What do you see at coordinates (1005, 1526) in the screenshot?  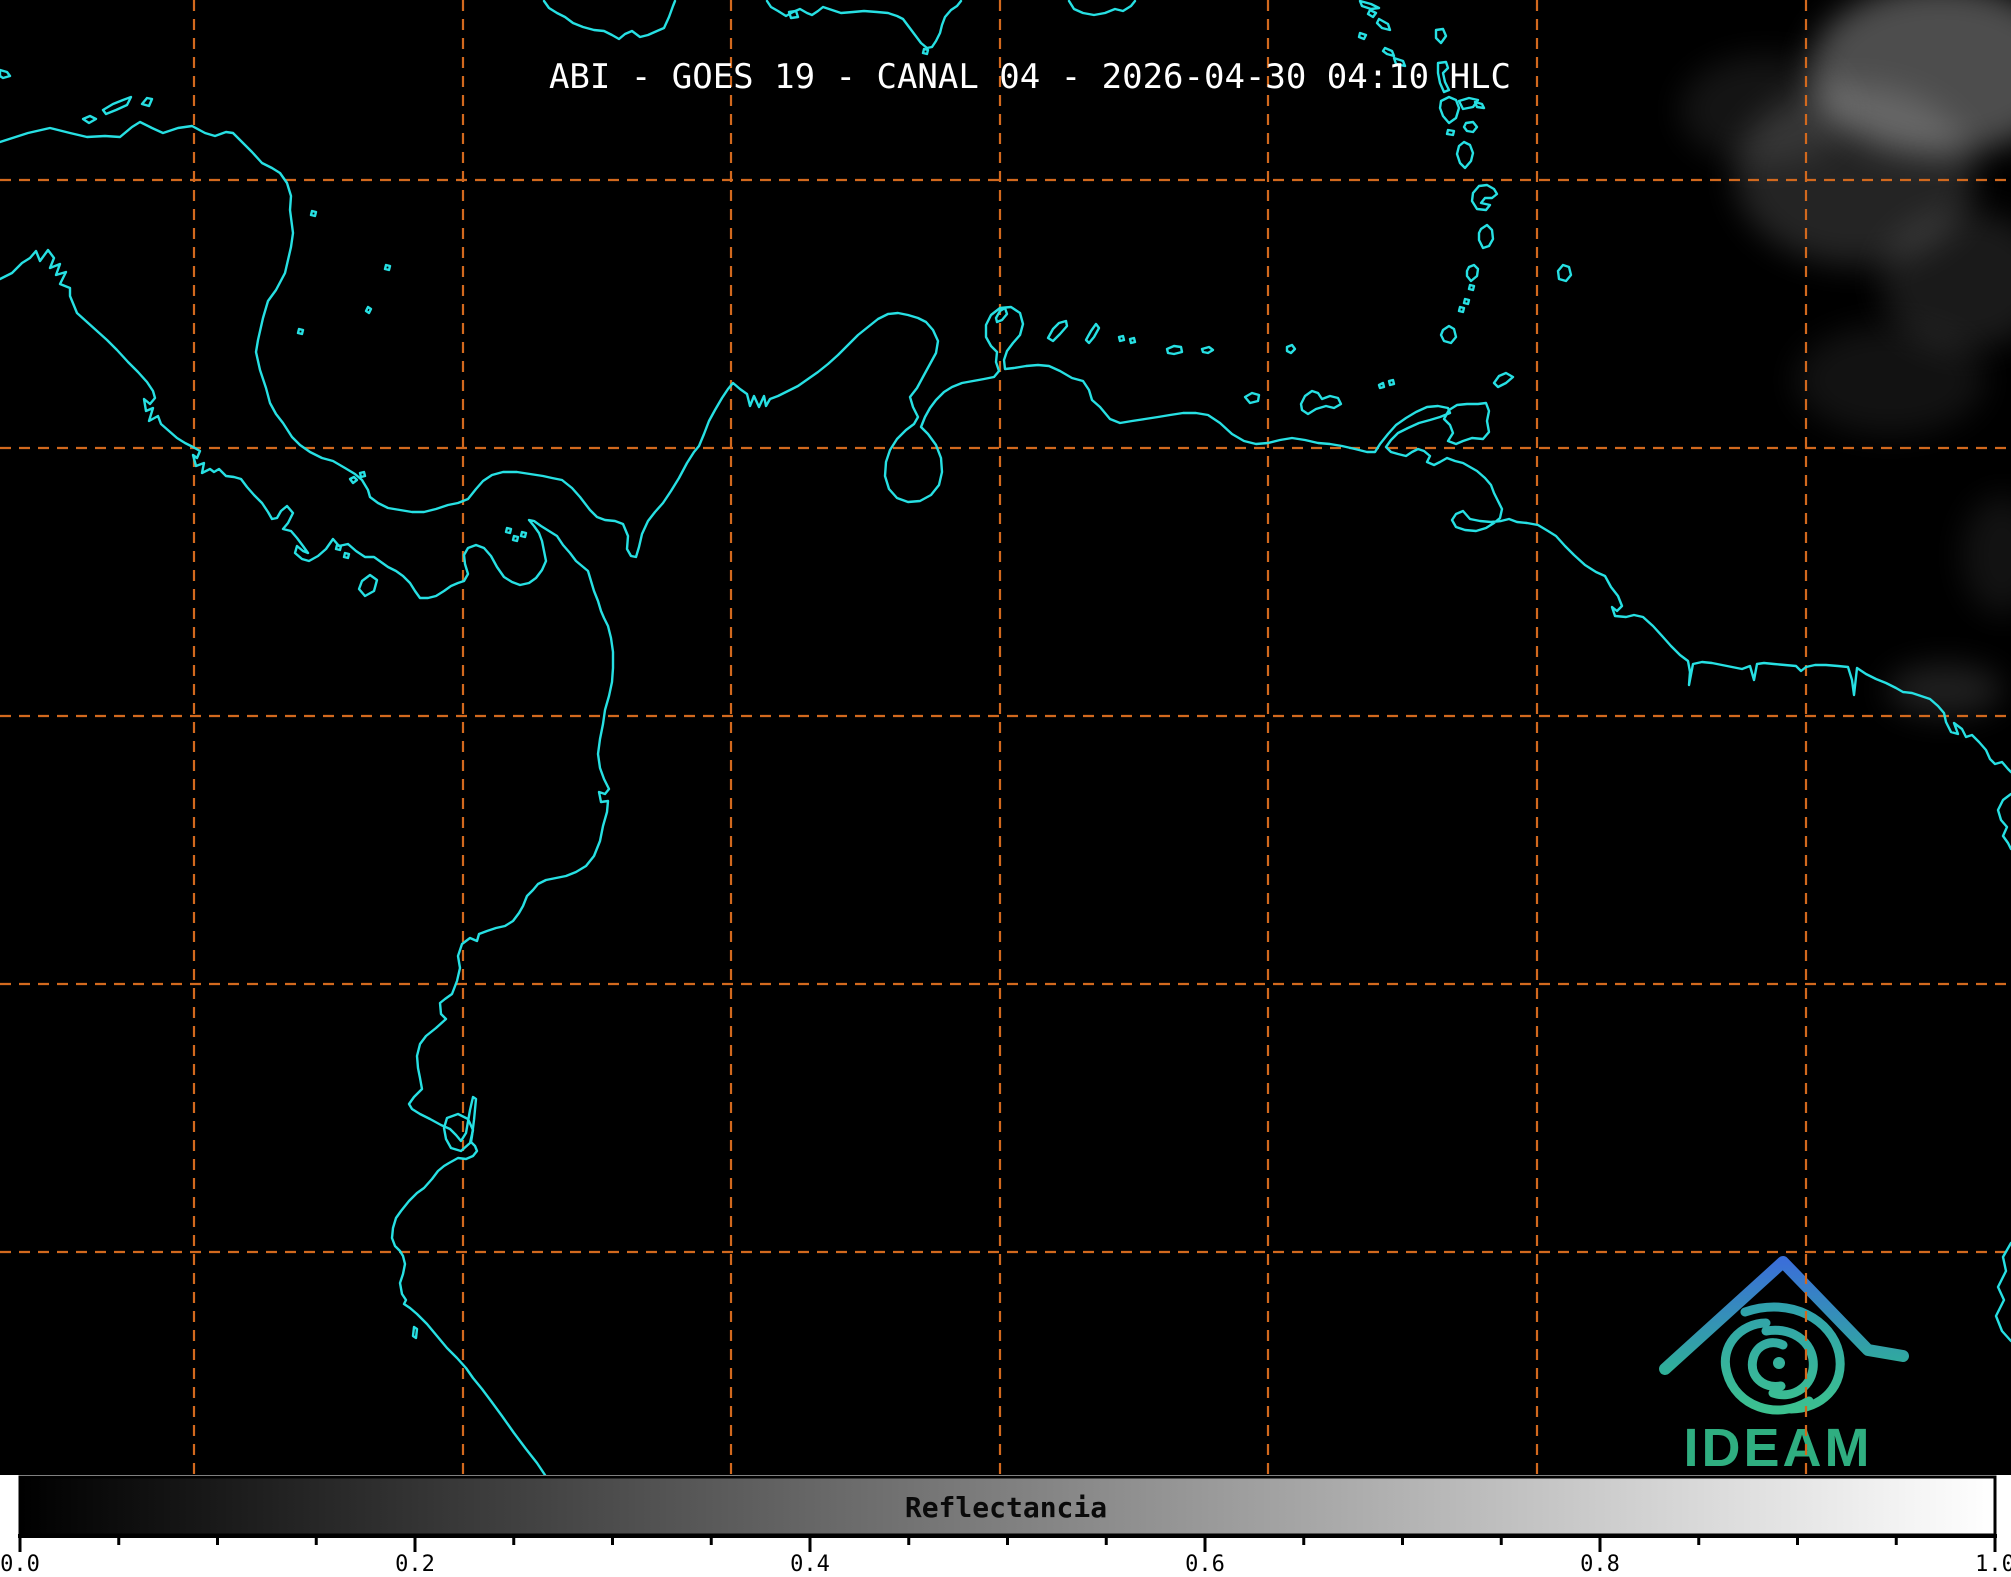 I see `colorbar: Reflectancia 0.0 0.2 0.4 0.6 0.8 1.0` at bounding box center [1005, 1526].